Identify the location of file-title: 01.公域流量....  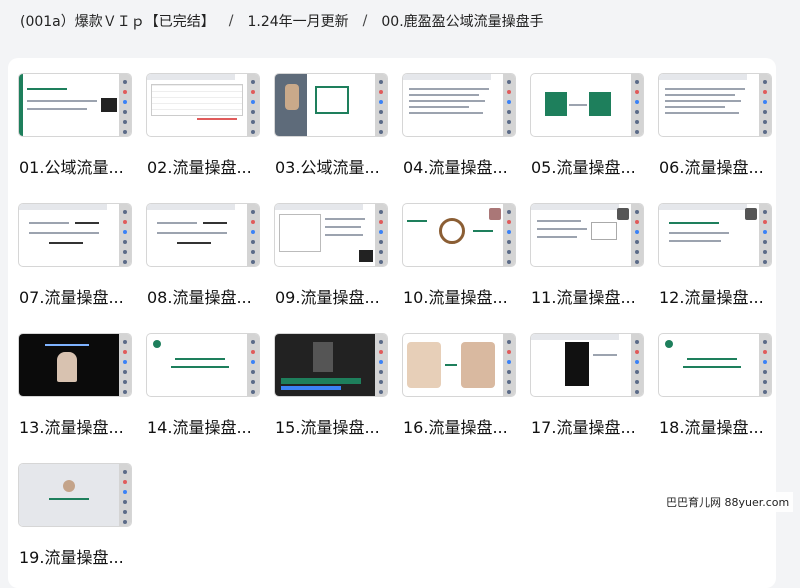
(71, 166).